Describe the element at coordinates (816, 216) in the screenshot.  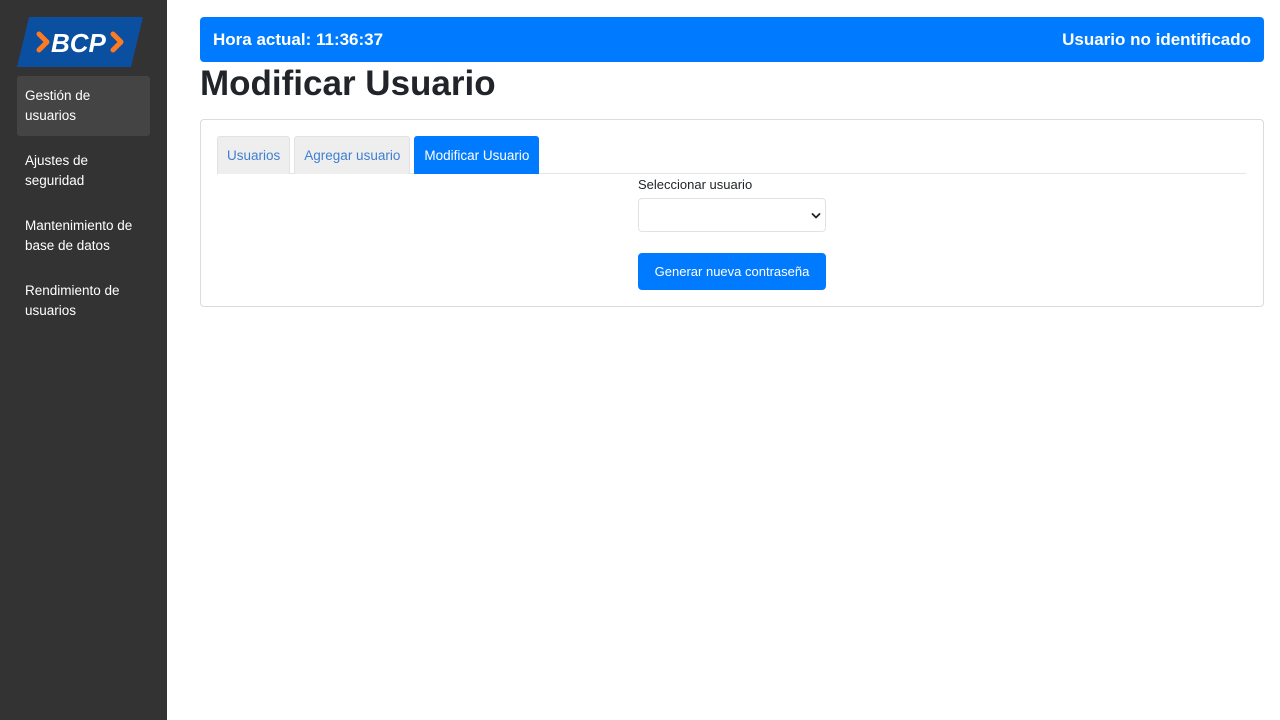
I see `chevron-down-icon` at that location.